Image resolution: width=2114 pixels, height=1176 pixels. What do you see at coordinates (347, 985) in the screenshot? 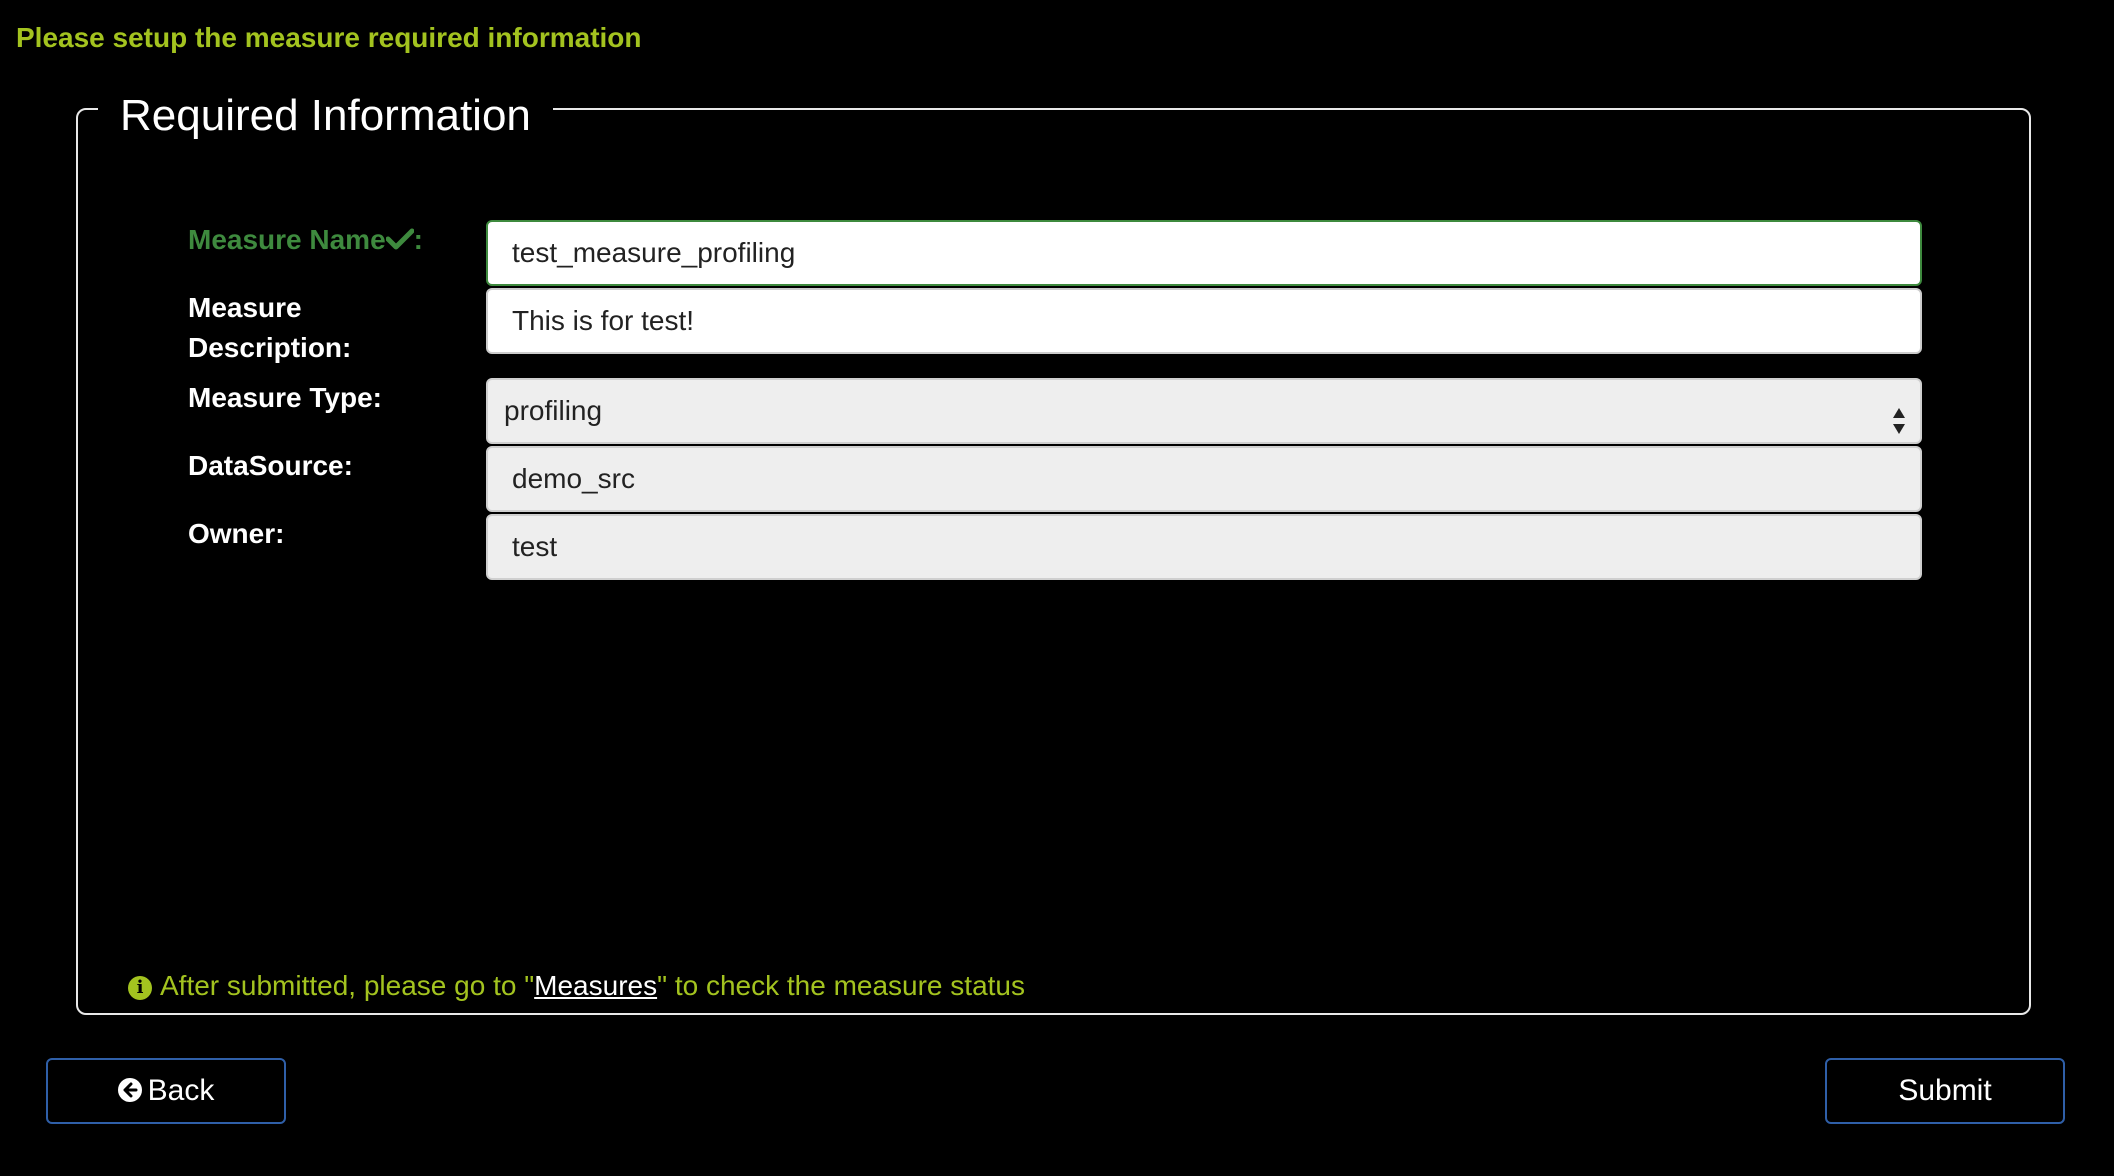
I see `info-prefix: After submitted, please go to "` at bounding box center [347, 985].